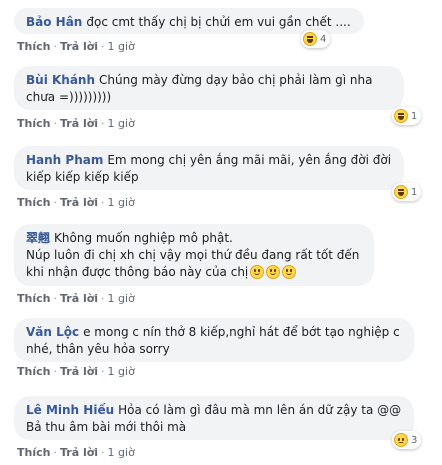 The width and height of the screenshot is (442, 465). I want to click on reaction-badge: 3, so click(407, 440).